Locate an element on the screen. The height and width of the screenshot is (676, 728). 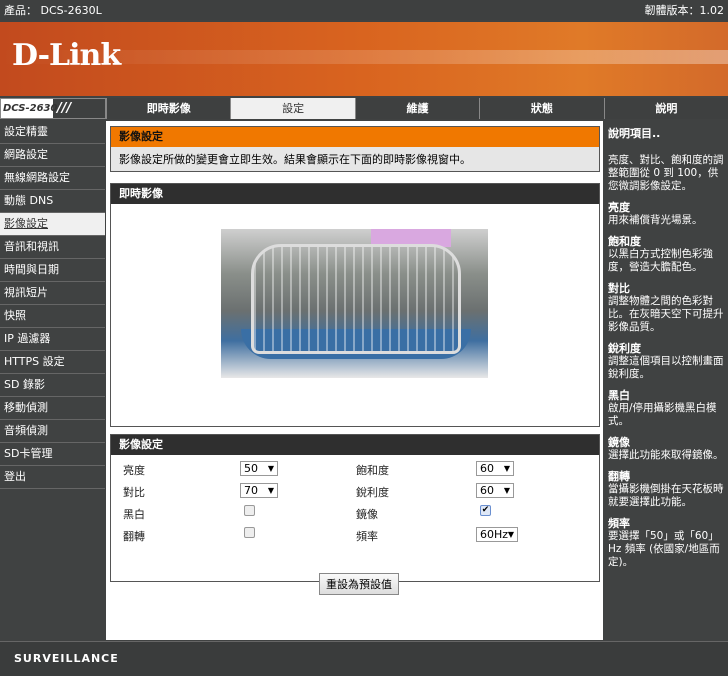
intro-panel: 影像設定 影像設定所做的變更會立即生效。結果會顯示在下面的即時影像視窗中。 is located at coordinates (355, 149).